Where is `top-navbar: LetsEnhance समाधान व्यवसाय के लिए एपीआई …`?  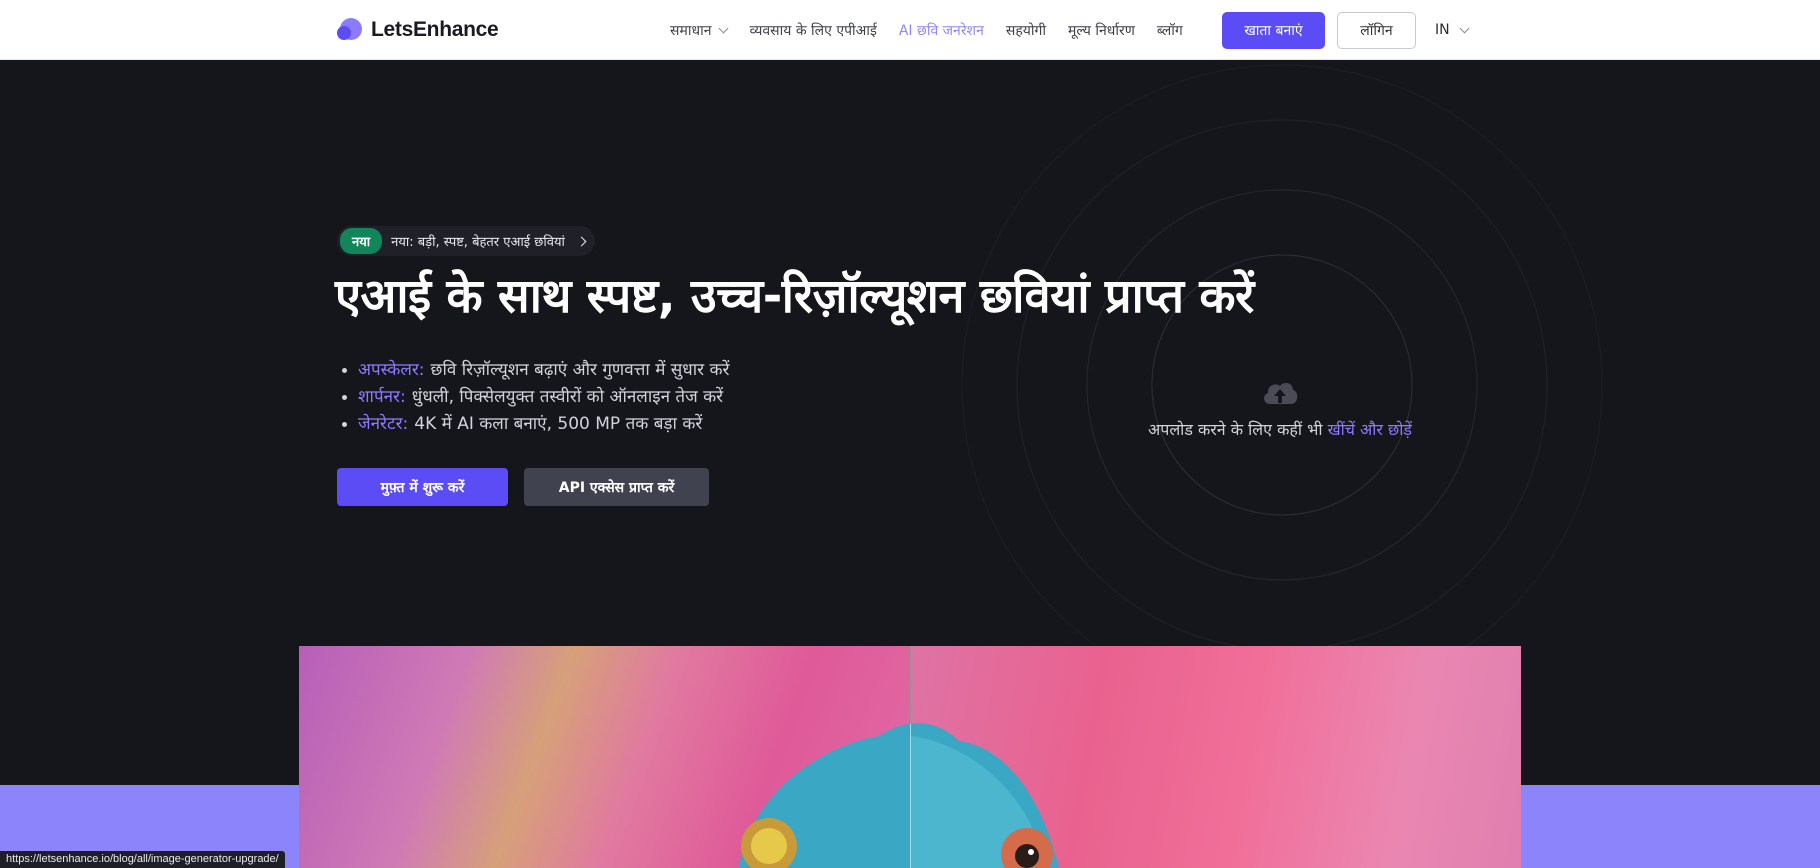 top-navbar: LetsEnhance समाधान व्यवसाय के लिए एपीआई … is located at coordinates (910, 30).